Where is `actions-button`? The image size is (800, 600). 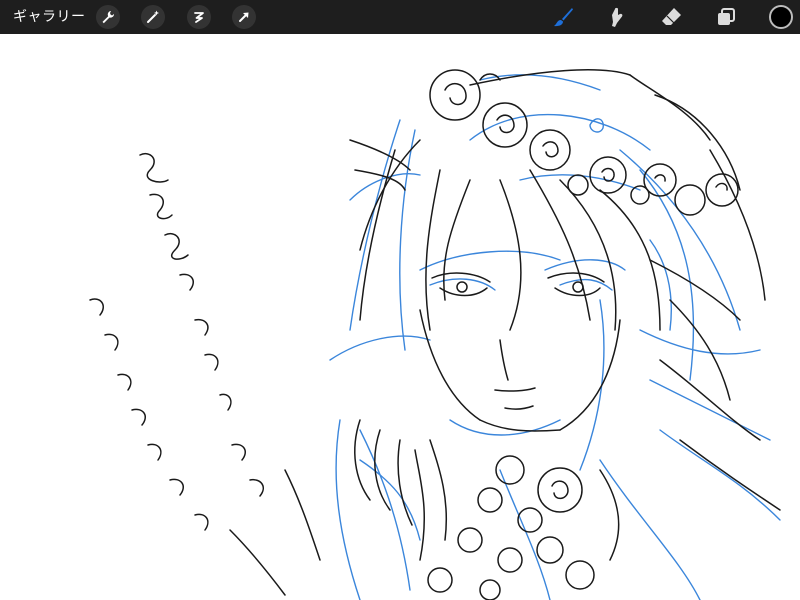 actions-button is located at coordinates (108, 17).